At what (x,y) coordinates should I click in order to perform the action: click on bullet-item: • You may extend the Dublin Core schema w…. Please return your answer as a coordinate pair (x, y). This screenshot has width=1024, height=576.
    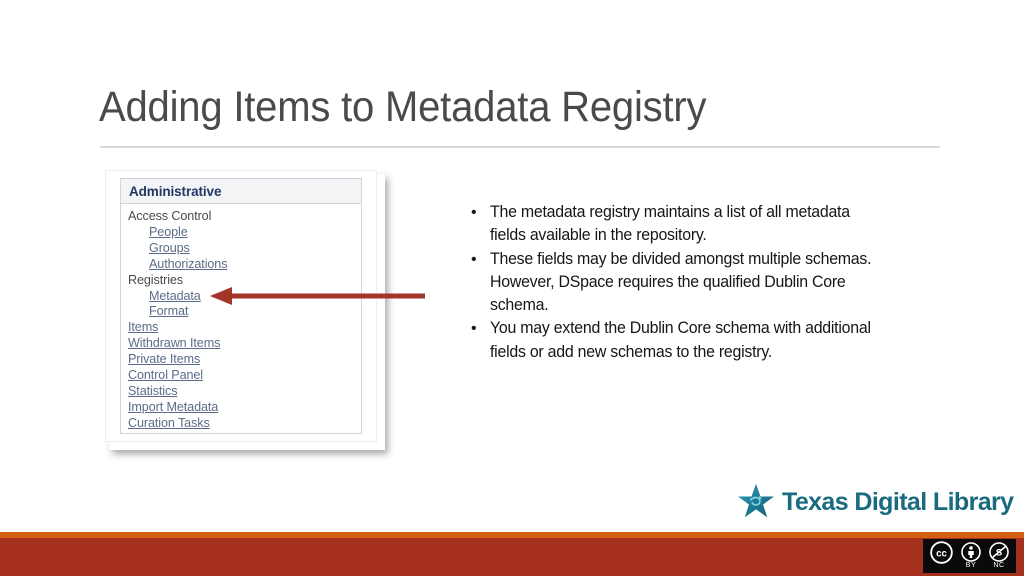
    Looking at the image, I should click on (683, 340).